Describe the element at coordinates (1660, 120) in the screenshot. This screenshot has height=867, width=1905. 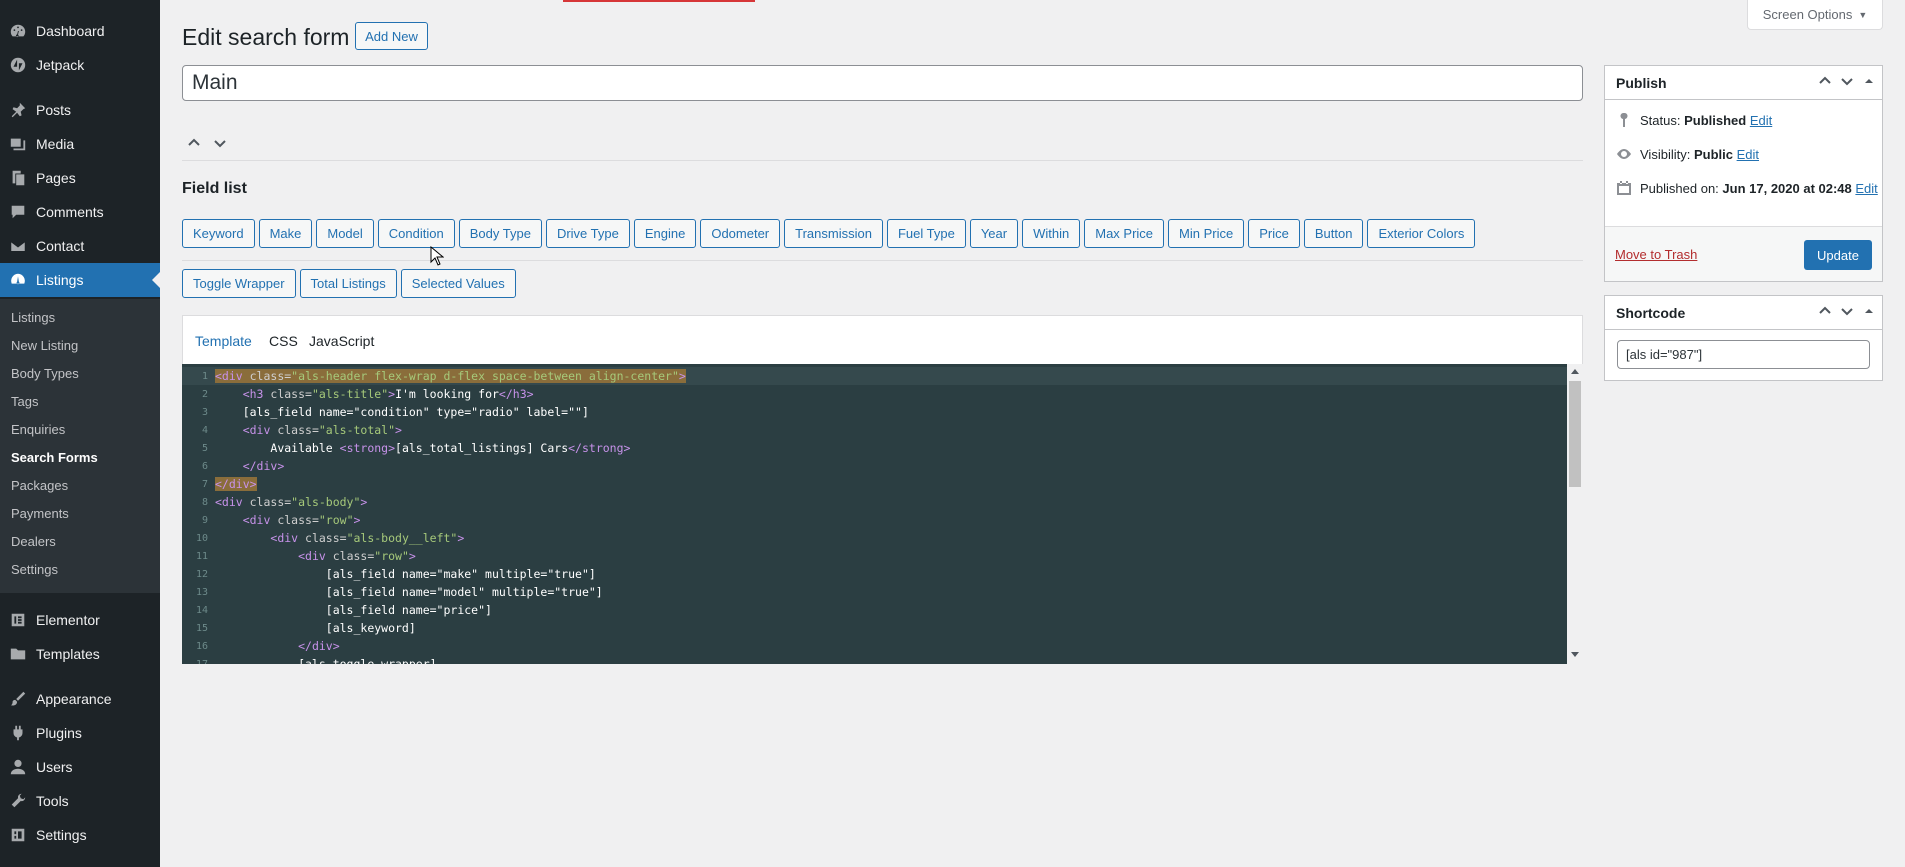
I see `status-label: Status:` at that location.